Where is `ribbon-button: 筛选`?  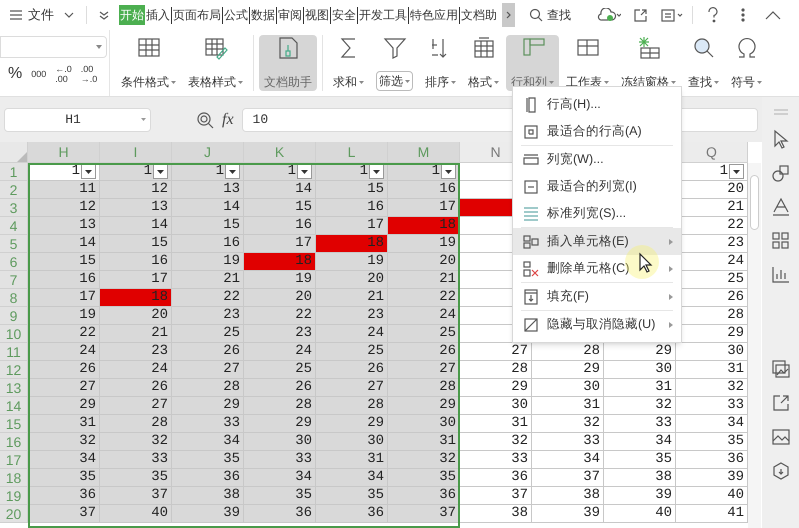 ribbon-button: 筛选 is located at coordinates (394, 63).